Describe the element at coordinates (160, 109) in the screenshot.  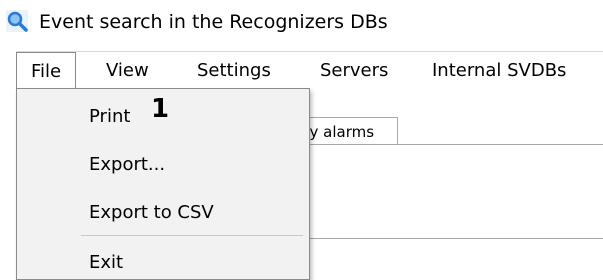
I see `annotation-callout: 1` at that location.